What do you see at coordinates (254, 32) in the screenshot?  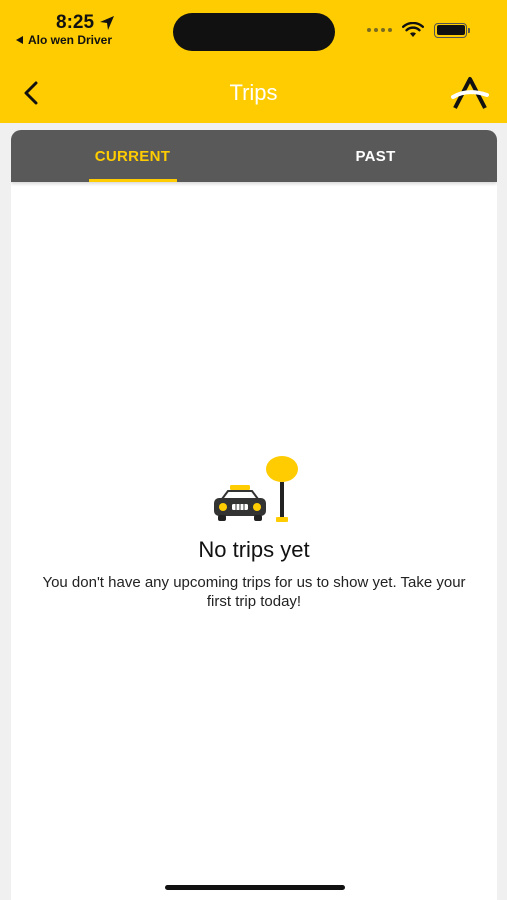 I see `dynamic-island` at bounding box center [254, 32].